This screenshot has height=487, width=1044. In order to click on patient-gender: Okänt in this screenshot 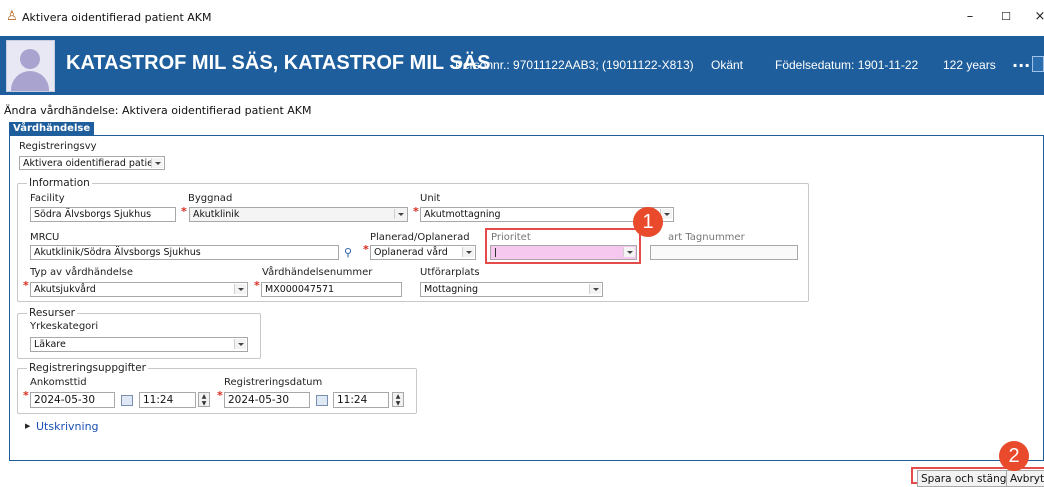, I will do `click(727, 65)`.